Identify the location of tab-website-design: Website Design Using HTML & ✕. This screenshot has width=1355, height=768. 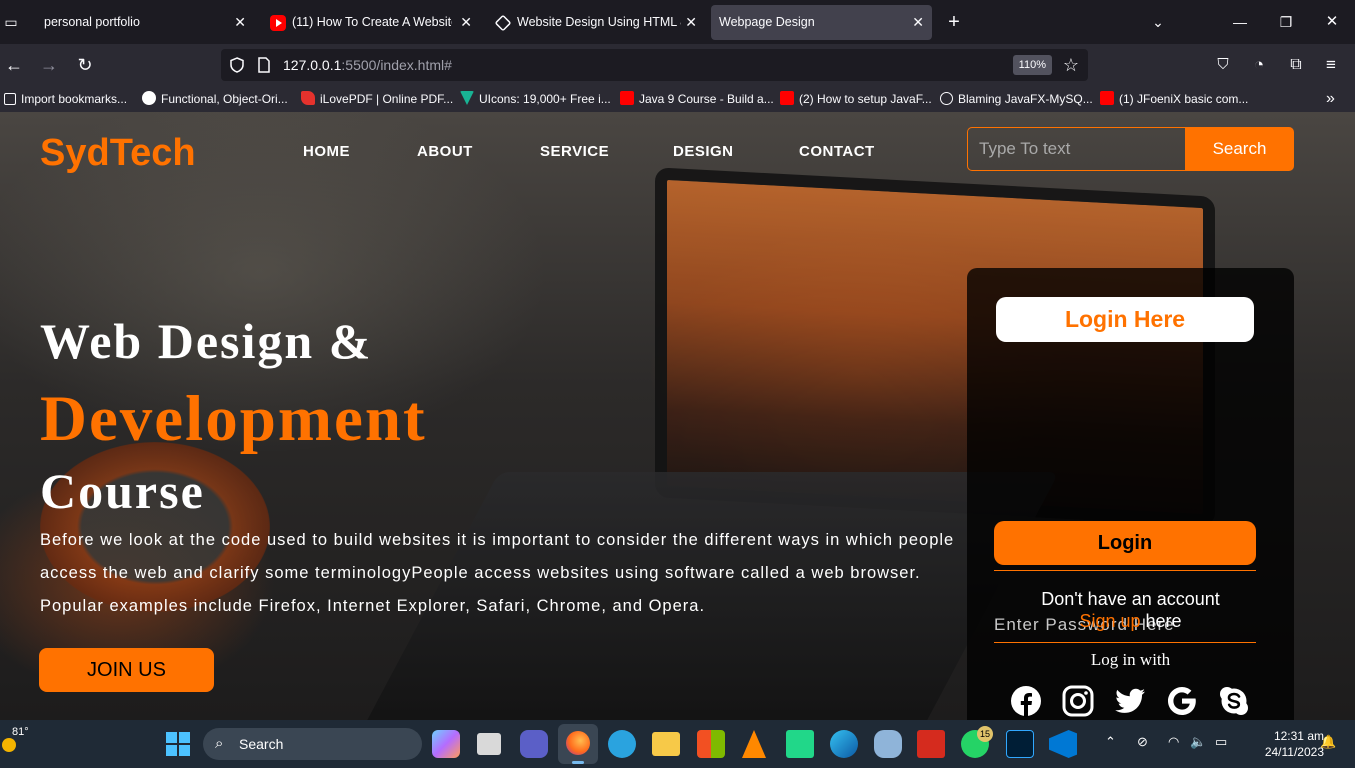
(596, 22).